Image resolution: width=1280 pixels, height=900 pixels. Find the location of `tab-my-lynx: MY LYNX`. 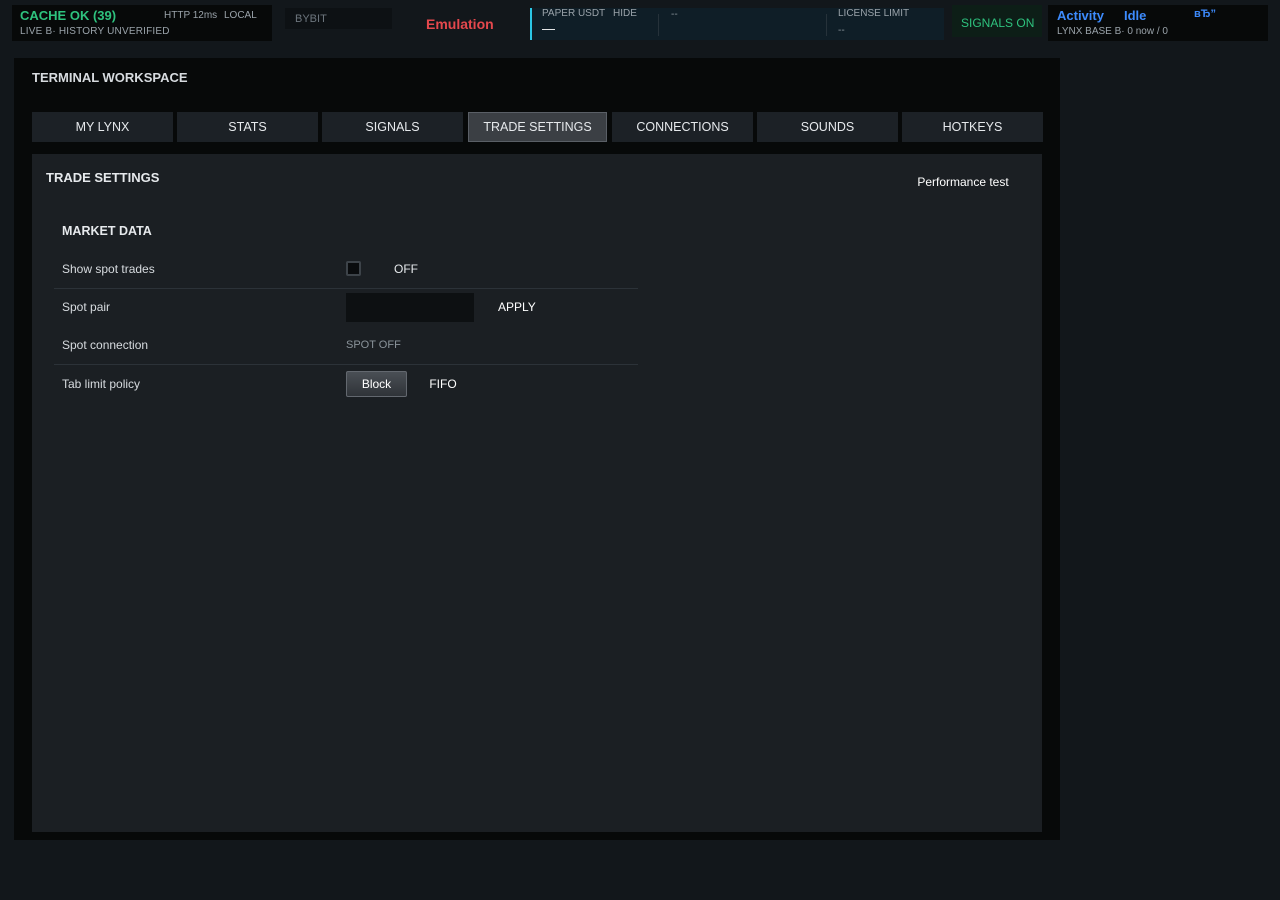

tab-my-lynx: MY LYNX is located at coordinates (102, 127).